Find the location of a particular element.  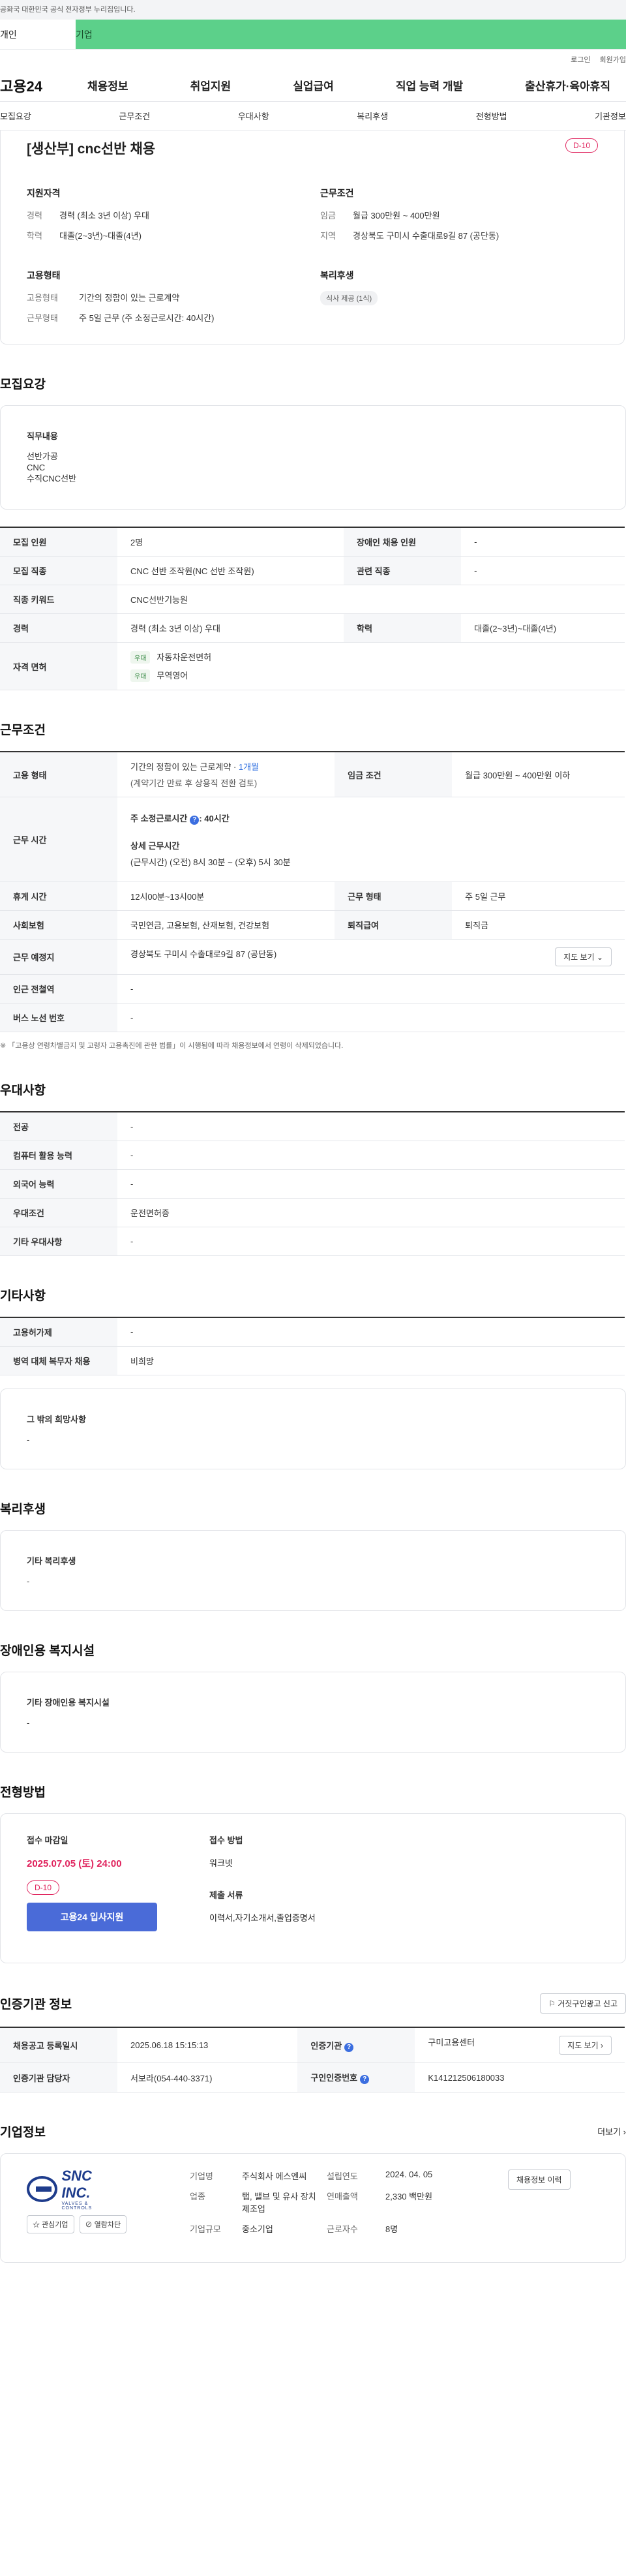

label: 버스 노선 번호 is located at coordinates (58, 1017).